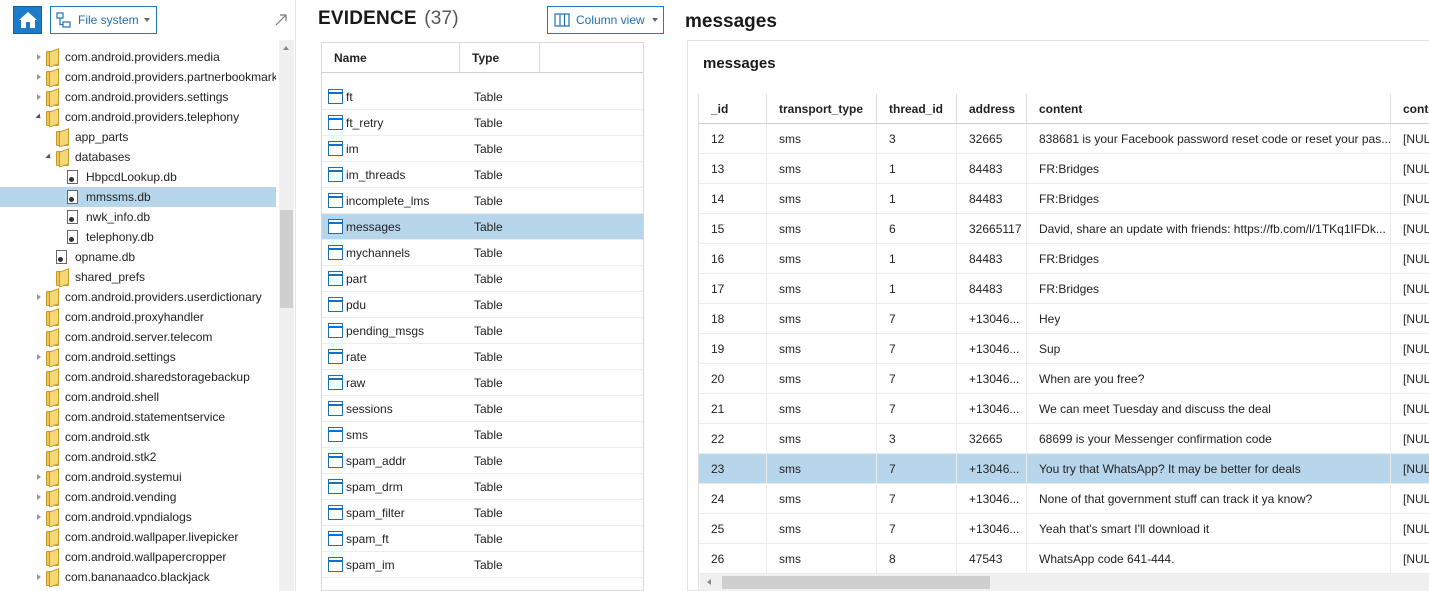 This screenshot has height=591, width=1429. I want to click on tree-item-folder: com.android.providers.telephony, so click(138, 117).